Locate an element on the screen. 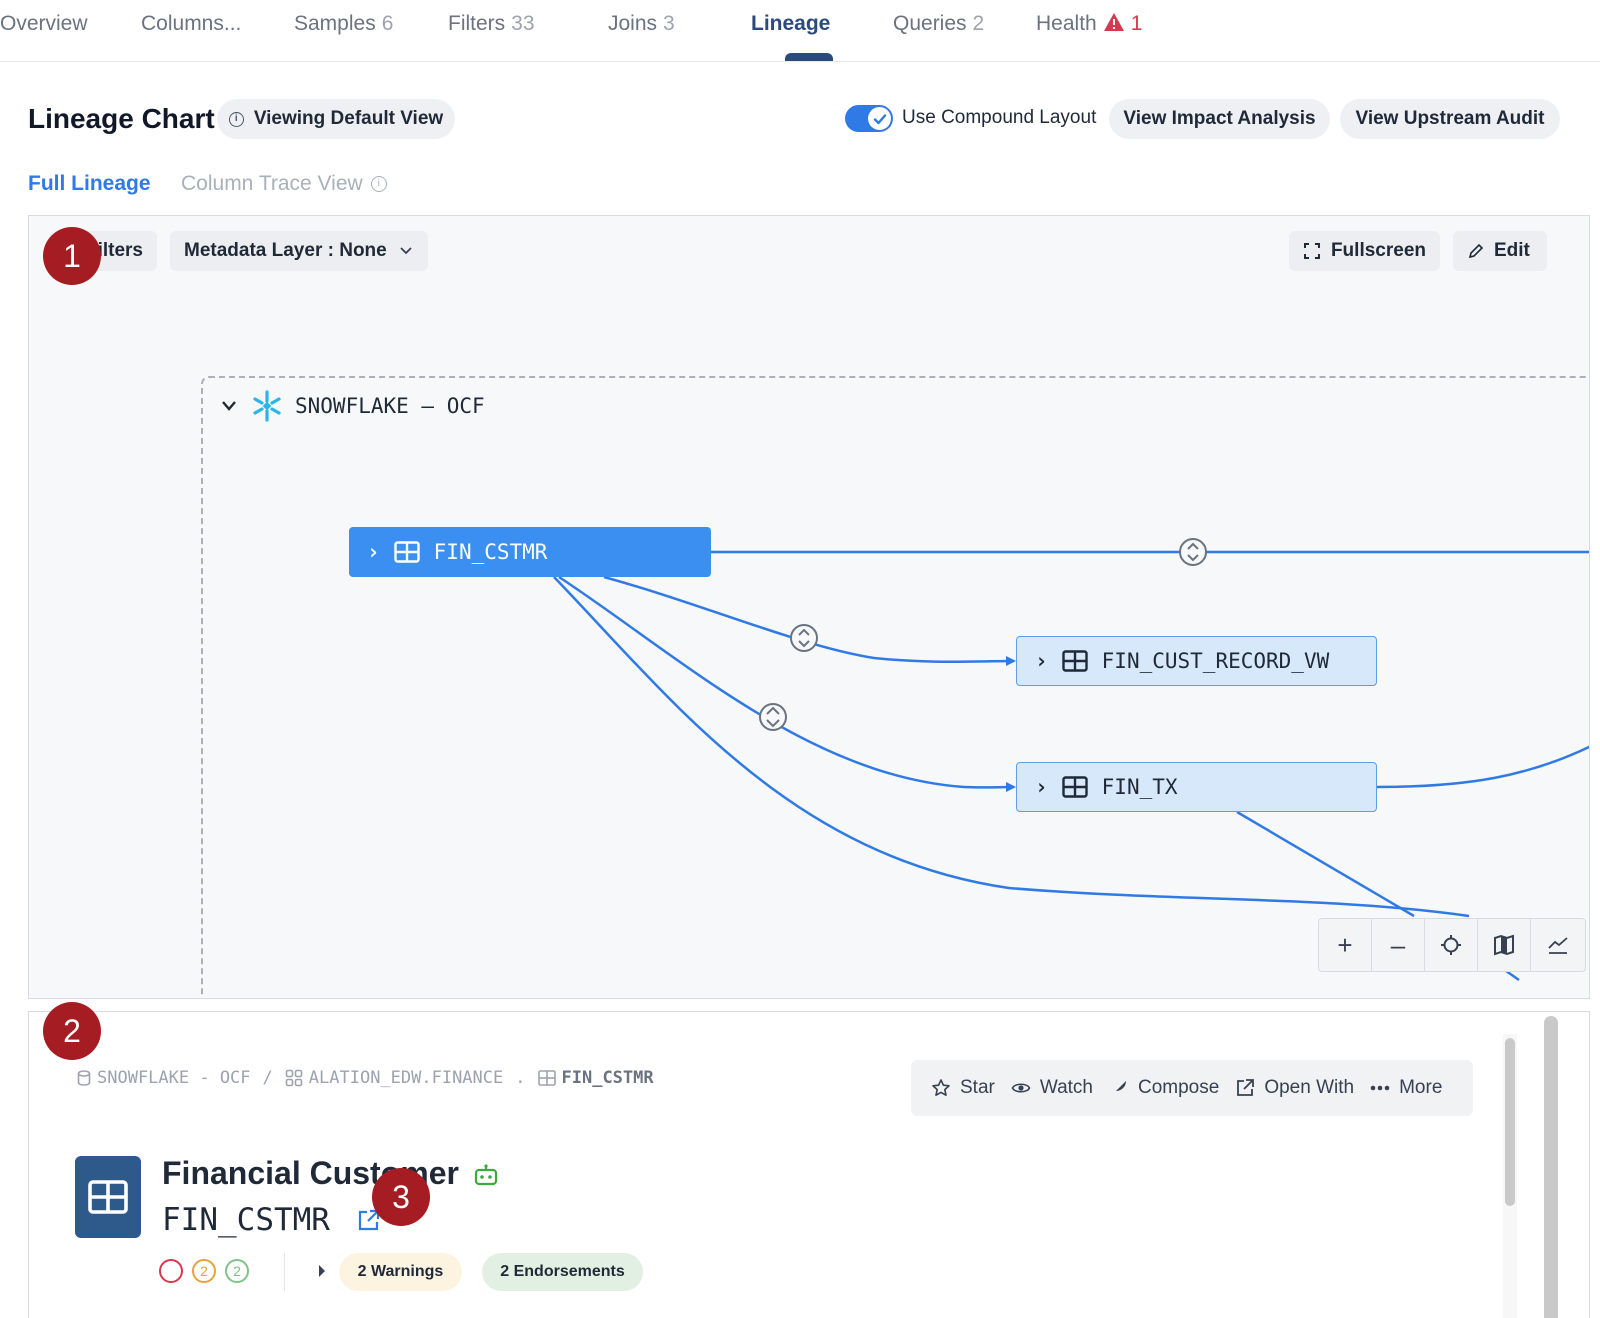 The height and width of the screenshot is (1318, 1600). endorsements-chip: 2 Endorsements is located at coordinates (562, 1272).